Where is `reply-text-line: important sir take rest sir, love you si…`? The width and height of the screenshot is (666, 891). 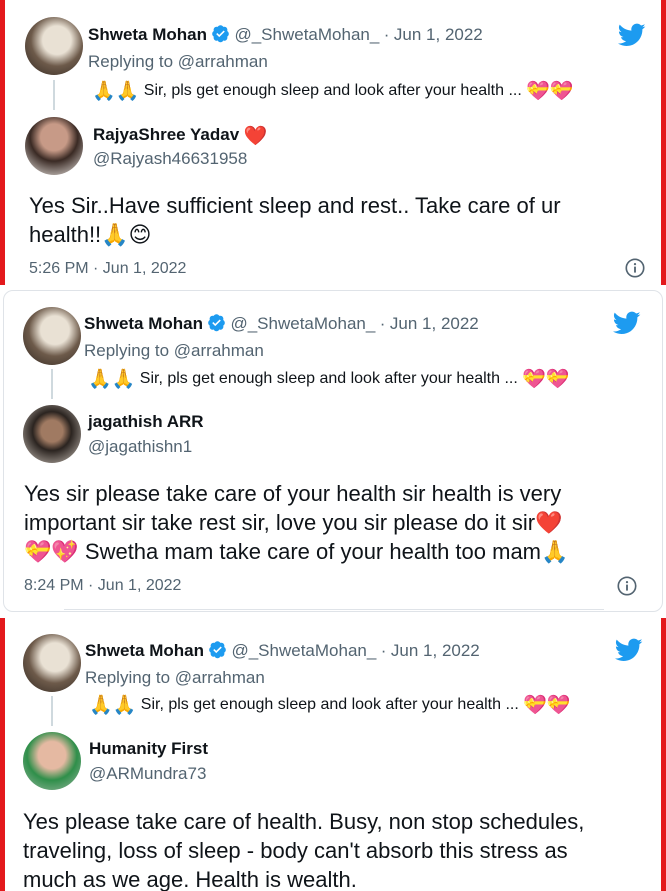 reply-text-line: important sir take rest sir, love you si… is located at coordinates (293, 522).